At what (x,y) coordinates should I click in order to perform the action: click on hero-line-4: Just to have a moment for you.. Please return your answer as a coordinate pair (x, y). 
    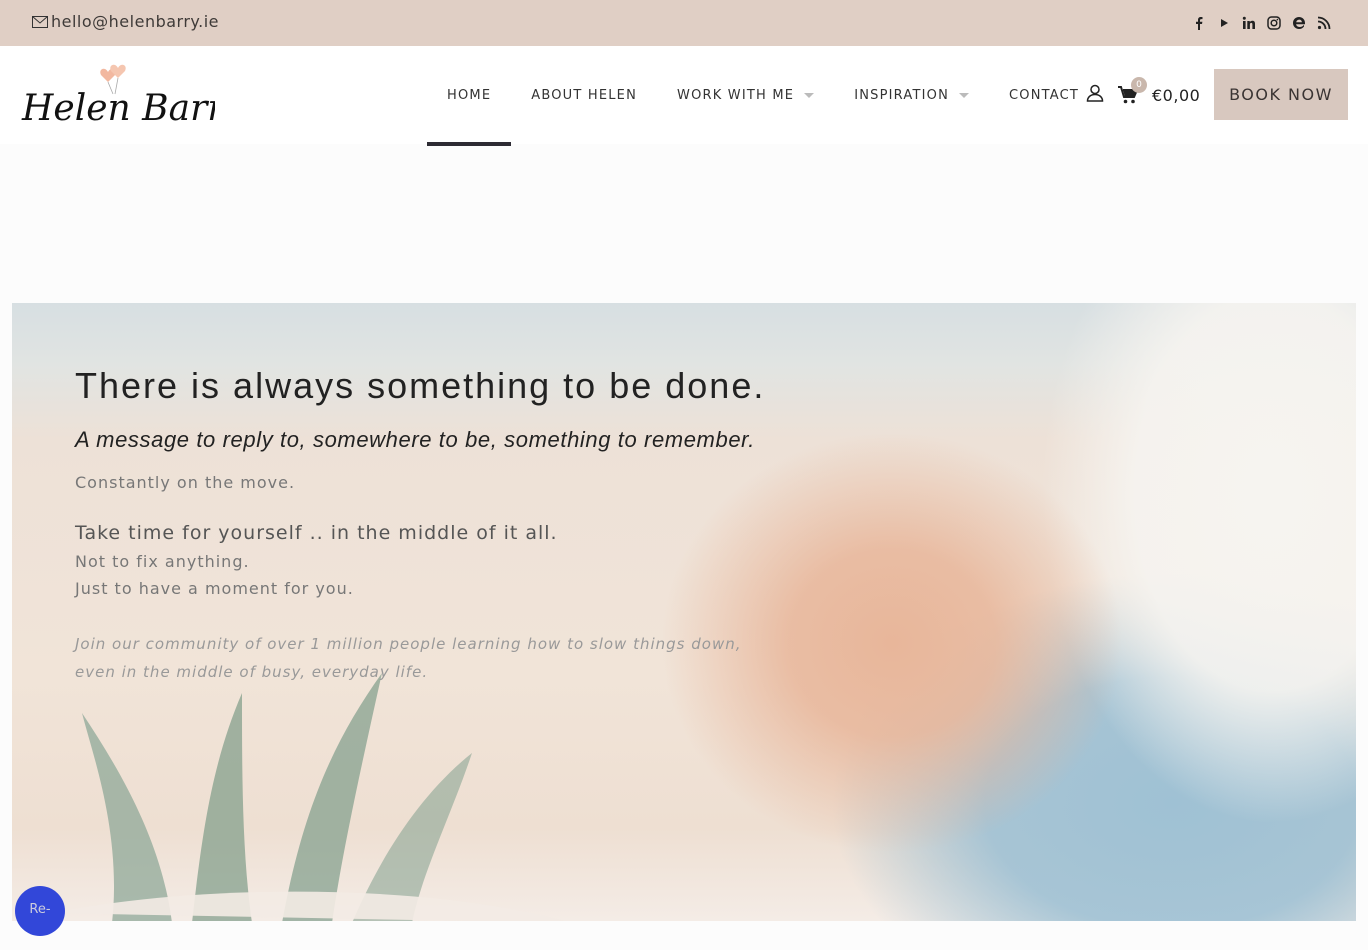
    Looking at the image, I should click on (214, 588).